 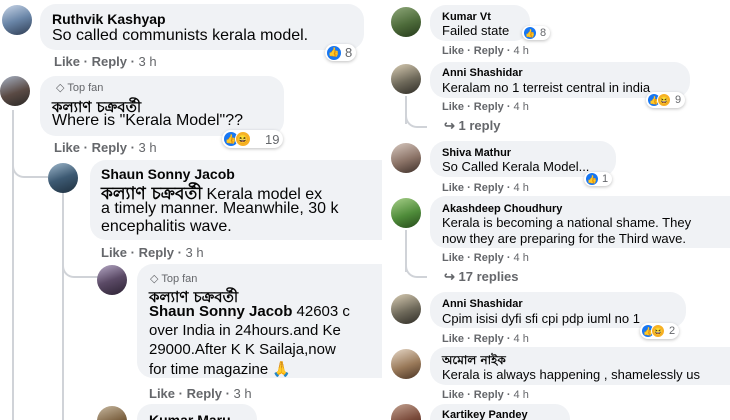 I want to click on reaction-count: 1, so click(x=605, y=179).